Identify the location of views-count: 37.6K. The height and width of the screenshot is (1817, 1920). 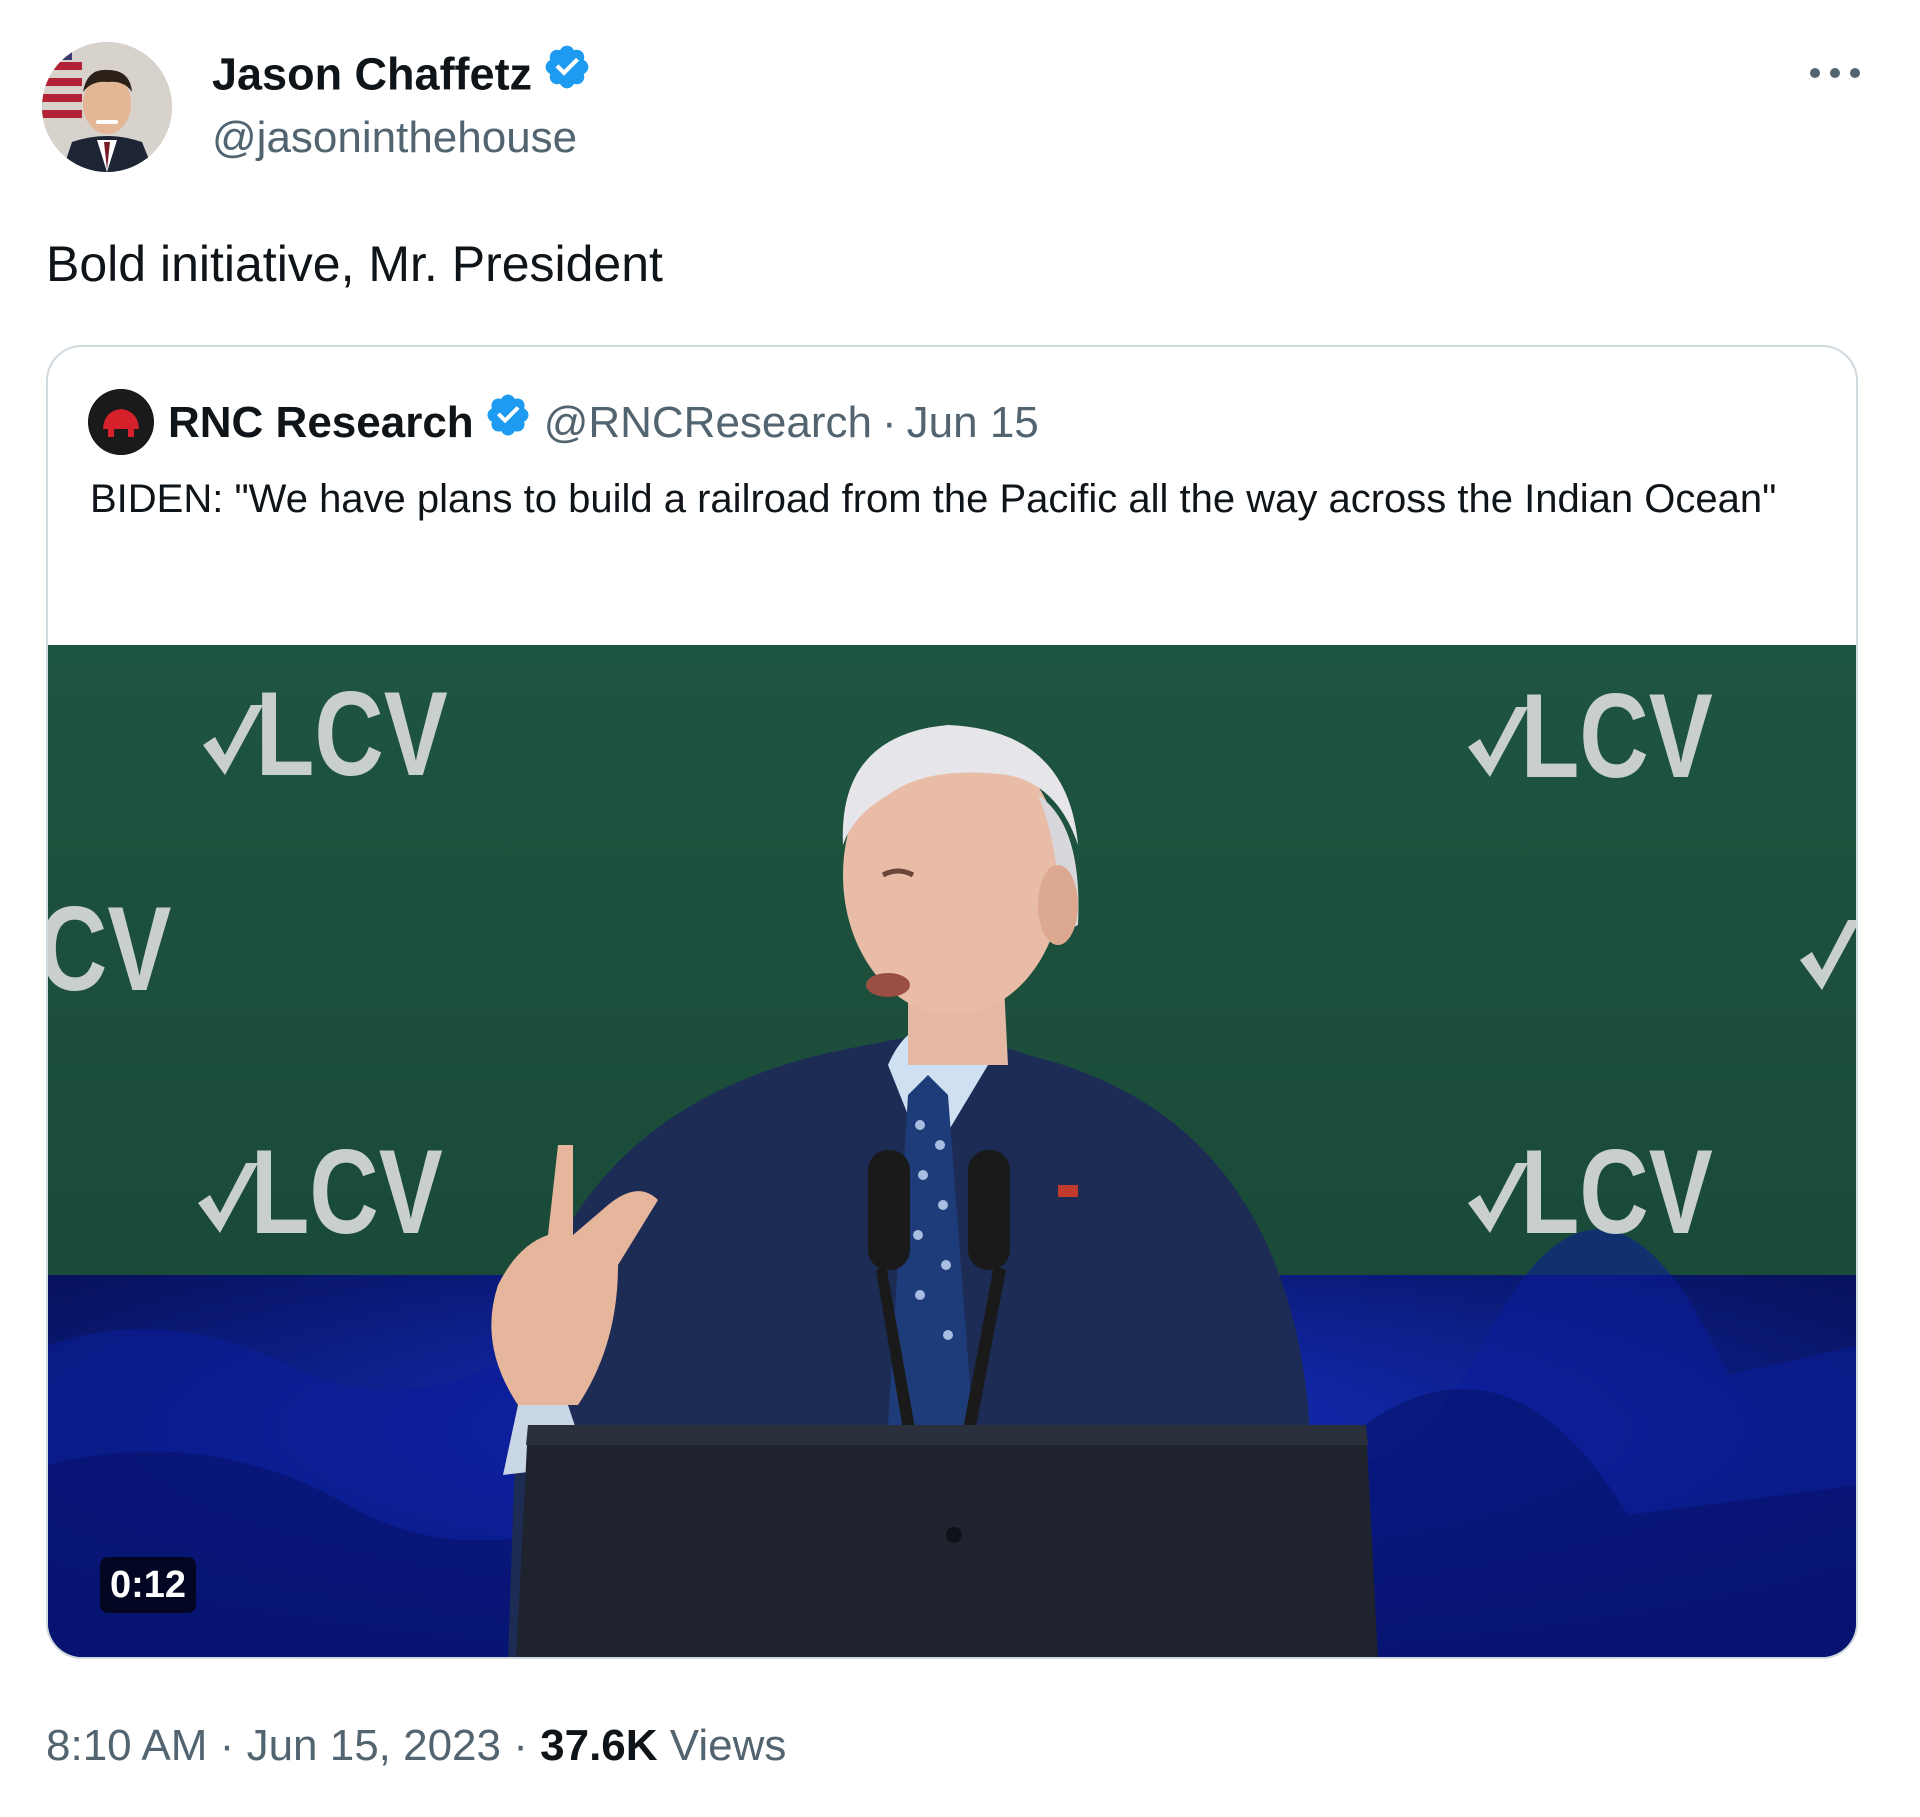
(598, 1745).